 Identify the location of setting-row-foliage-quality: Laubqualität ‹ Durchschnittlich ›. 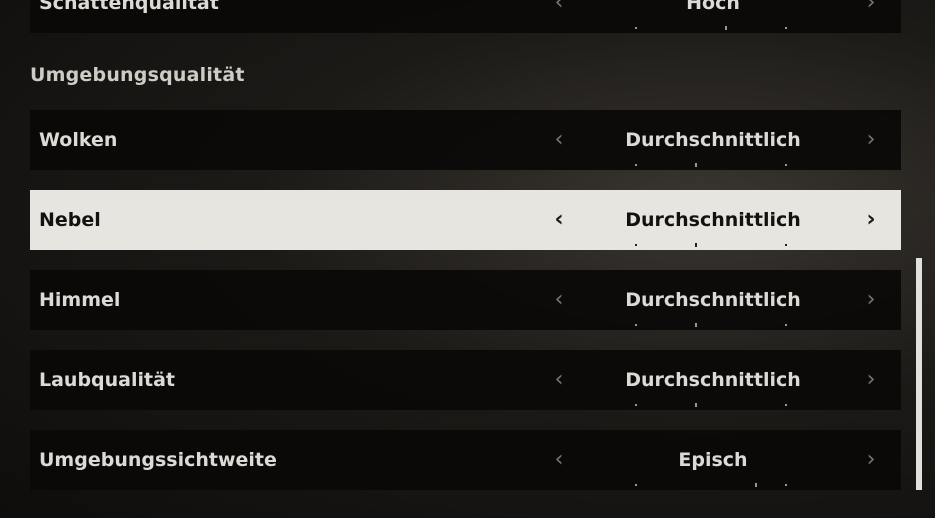
(465, 380).